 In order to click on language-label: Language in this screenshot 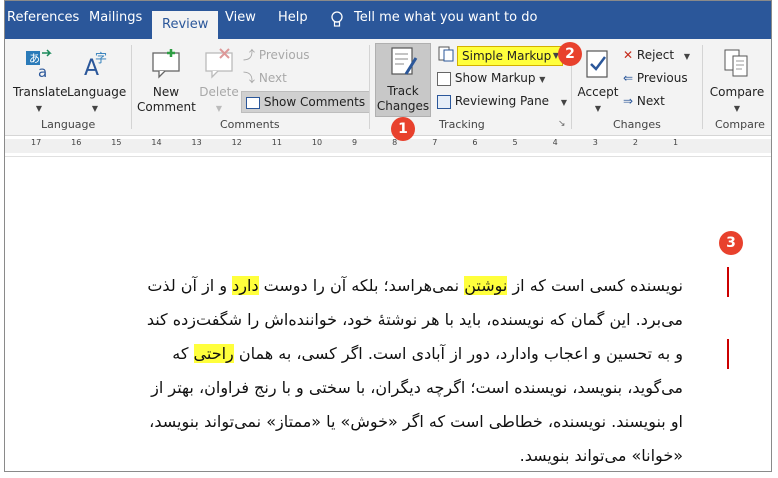, I will do `click(97, 92)`.